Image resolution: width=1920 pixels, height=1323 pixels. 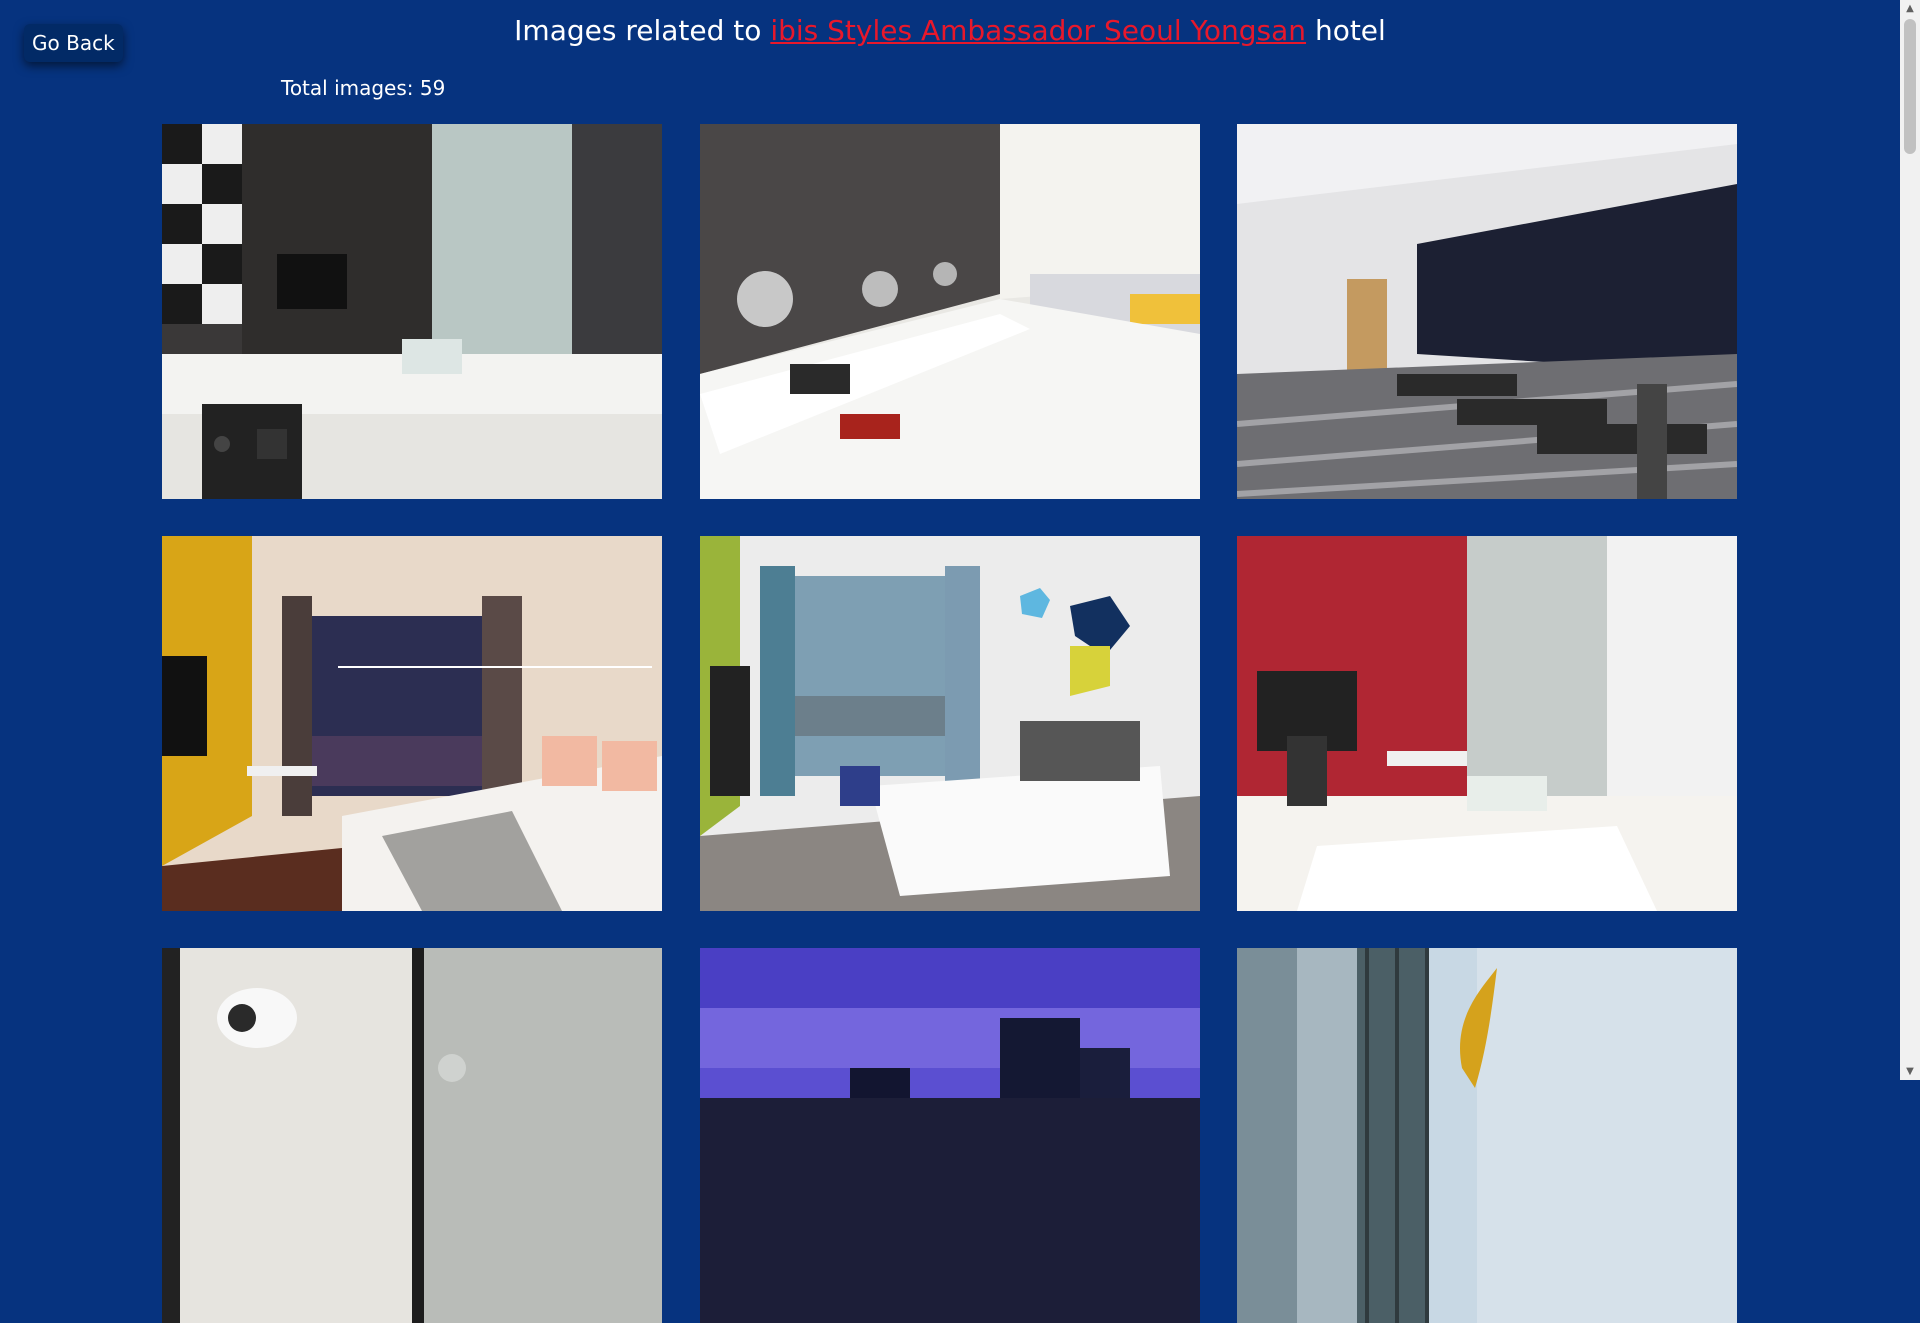 I want to click on gallery-image-buffet-restaurant, so click(x=950, y=311).